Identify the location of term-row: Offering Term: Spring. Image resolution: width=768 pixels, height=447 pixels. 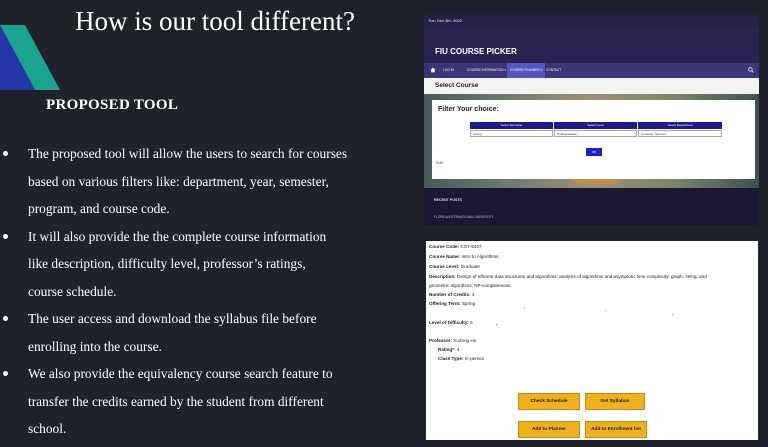
(452, 303).